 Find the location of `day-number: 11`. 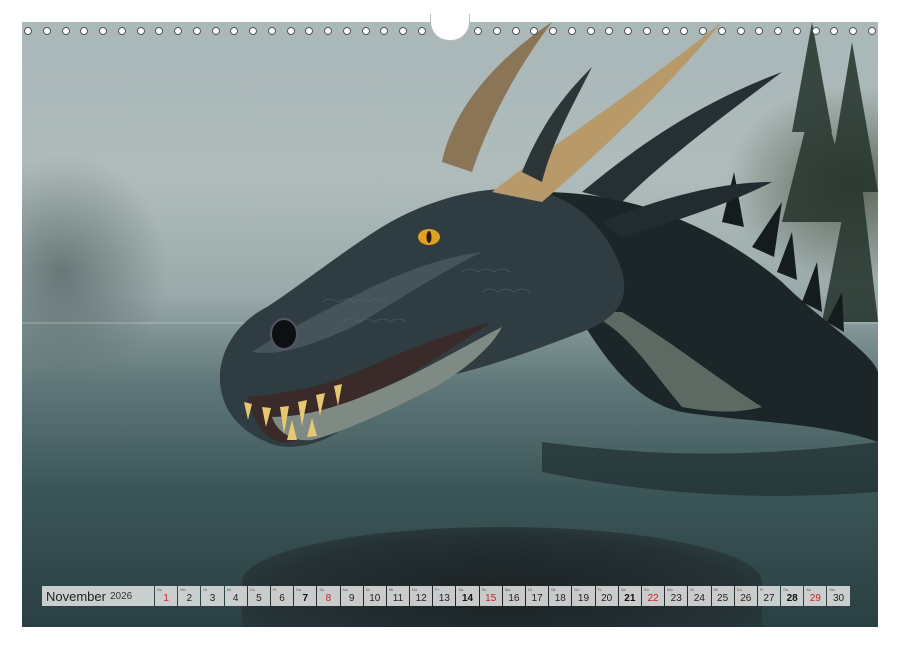

day-number: 11 is located at coordinates (398, 598).